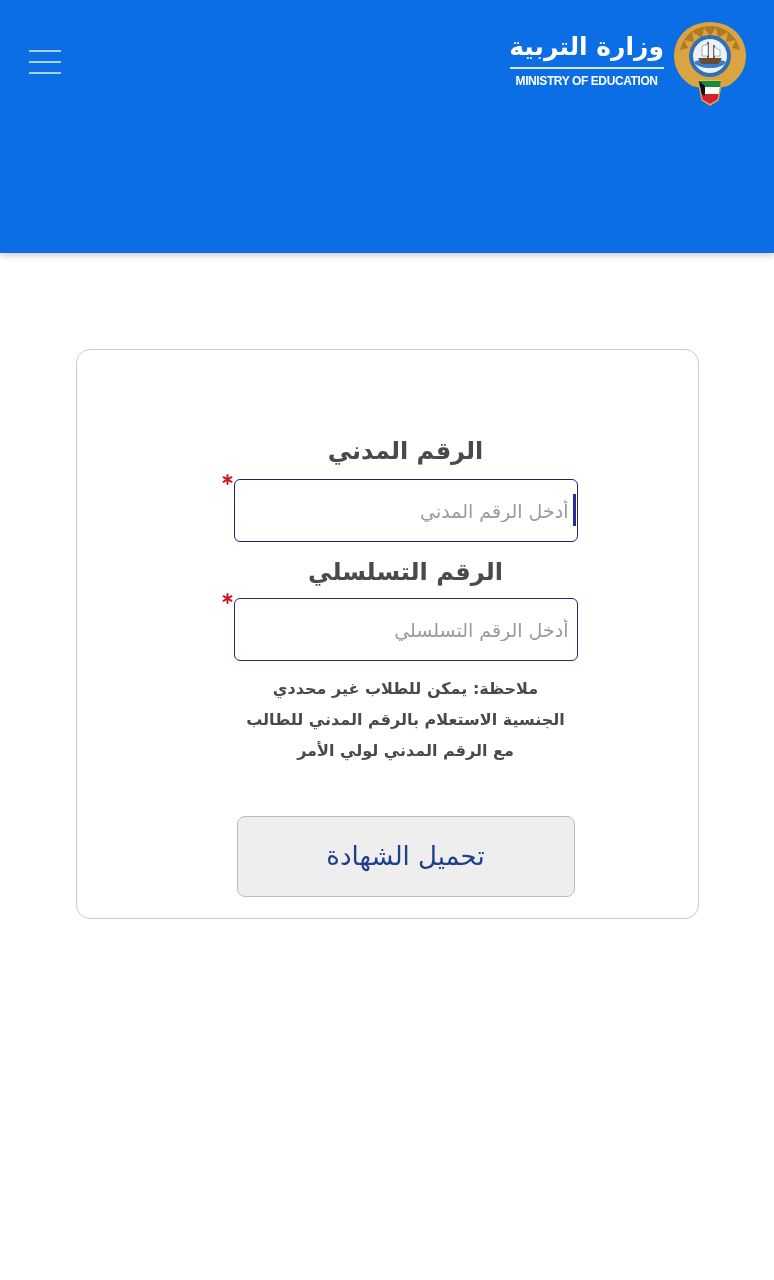 Image resolution: width=774 pixels, height=1280 pixels. Describe the element at coordinates (405, 856) in the screenshot. I see `download-certificate-button: تحميل الشهادة` at that location.